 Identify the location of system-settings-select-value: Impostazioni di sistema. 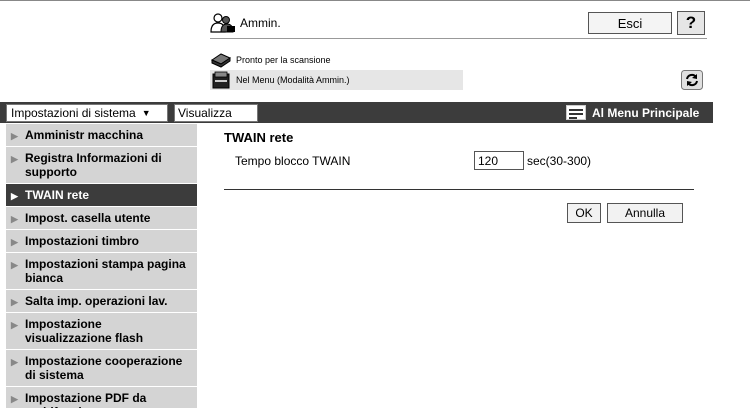
(73, 113).